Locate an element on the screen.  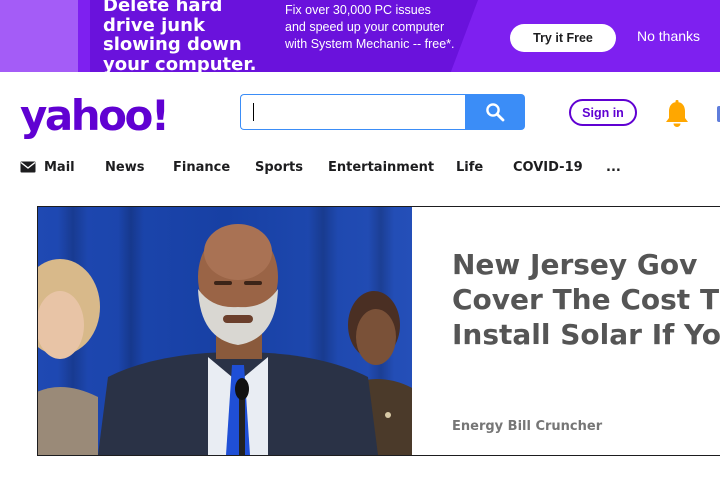
banner-edge is located at coordinates (39, 36).